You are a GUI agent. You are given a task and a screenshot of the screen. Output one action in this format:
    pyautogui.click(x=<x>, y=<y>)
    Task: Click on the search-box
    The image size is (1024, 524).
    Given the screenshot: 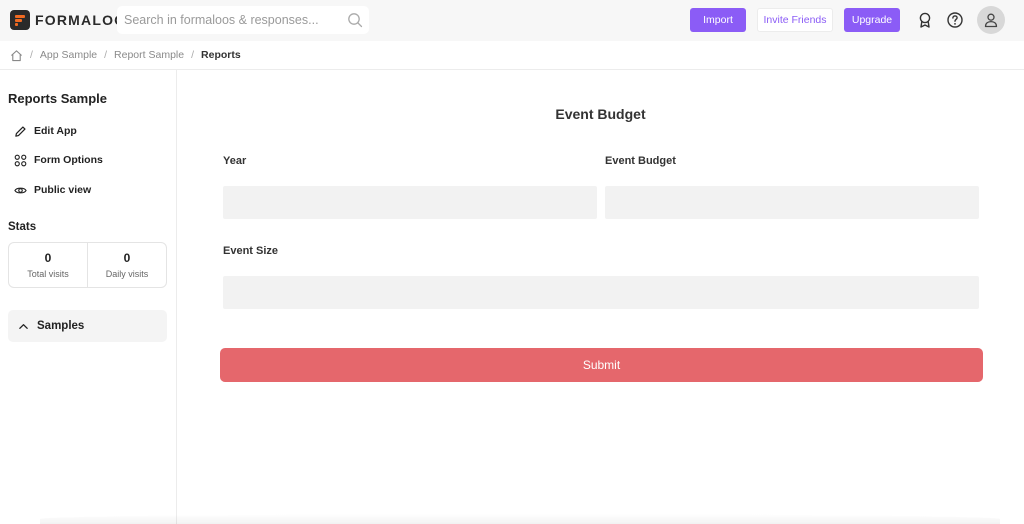 What is the action you would take?
    pyautogui.click(x=243, y=20)
    